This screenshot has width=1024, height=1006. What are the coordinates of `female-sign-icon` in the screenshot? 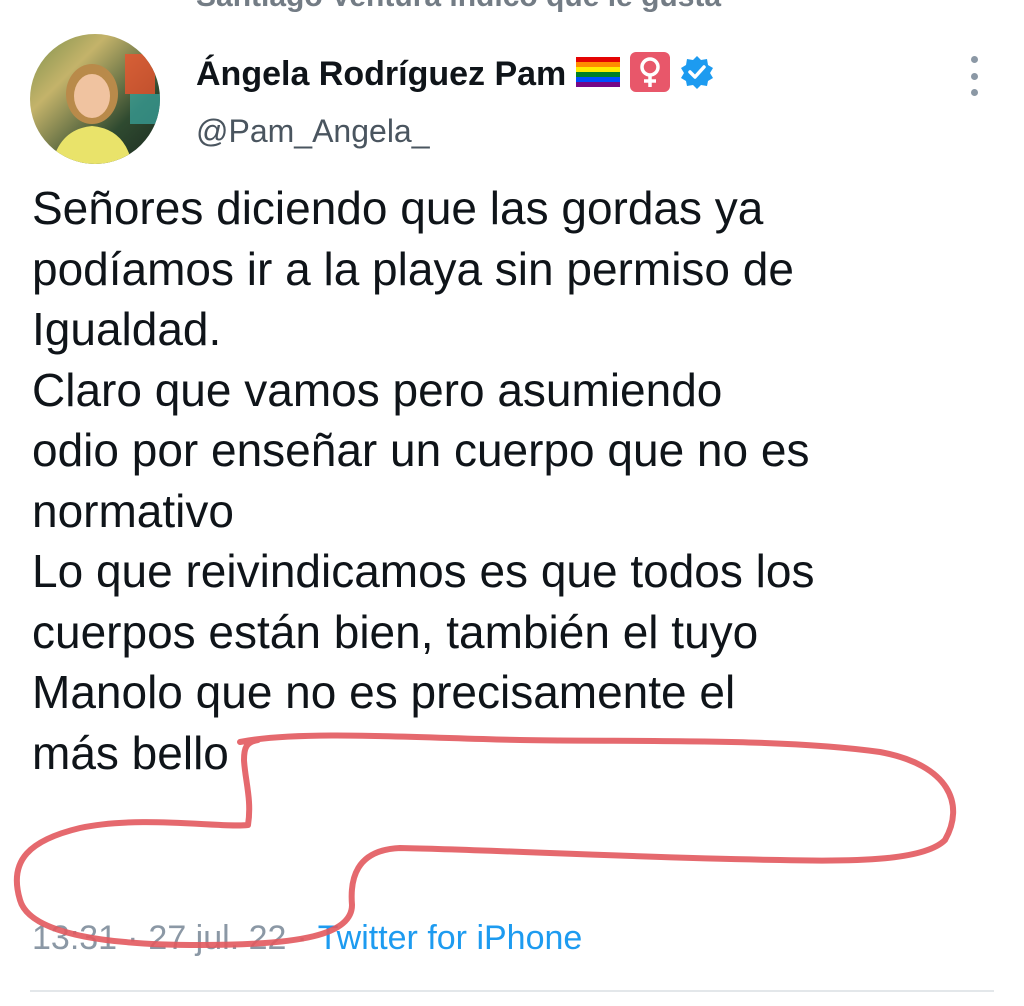 It's located at (650, 74).